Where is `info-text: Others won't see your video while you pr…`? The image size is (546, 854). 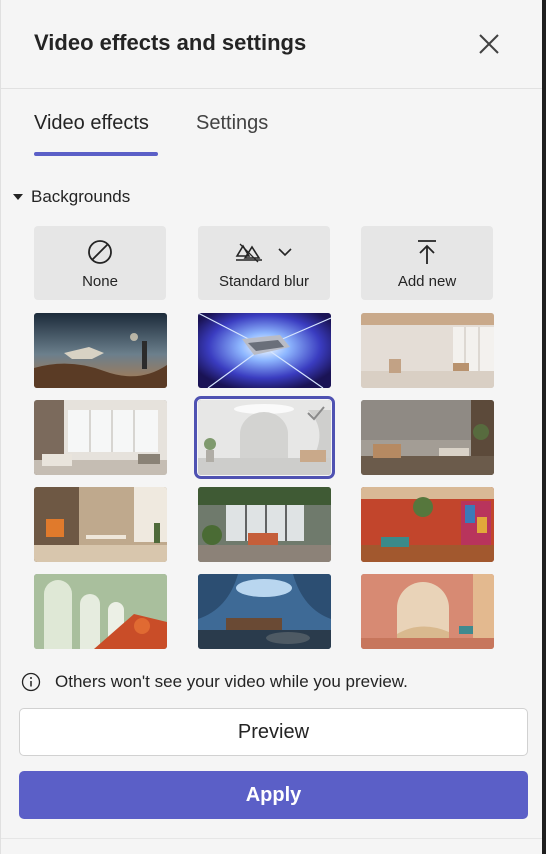 info-text: Others won't see your video while you pr… is located at coordinates (231, 681).